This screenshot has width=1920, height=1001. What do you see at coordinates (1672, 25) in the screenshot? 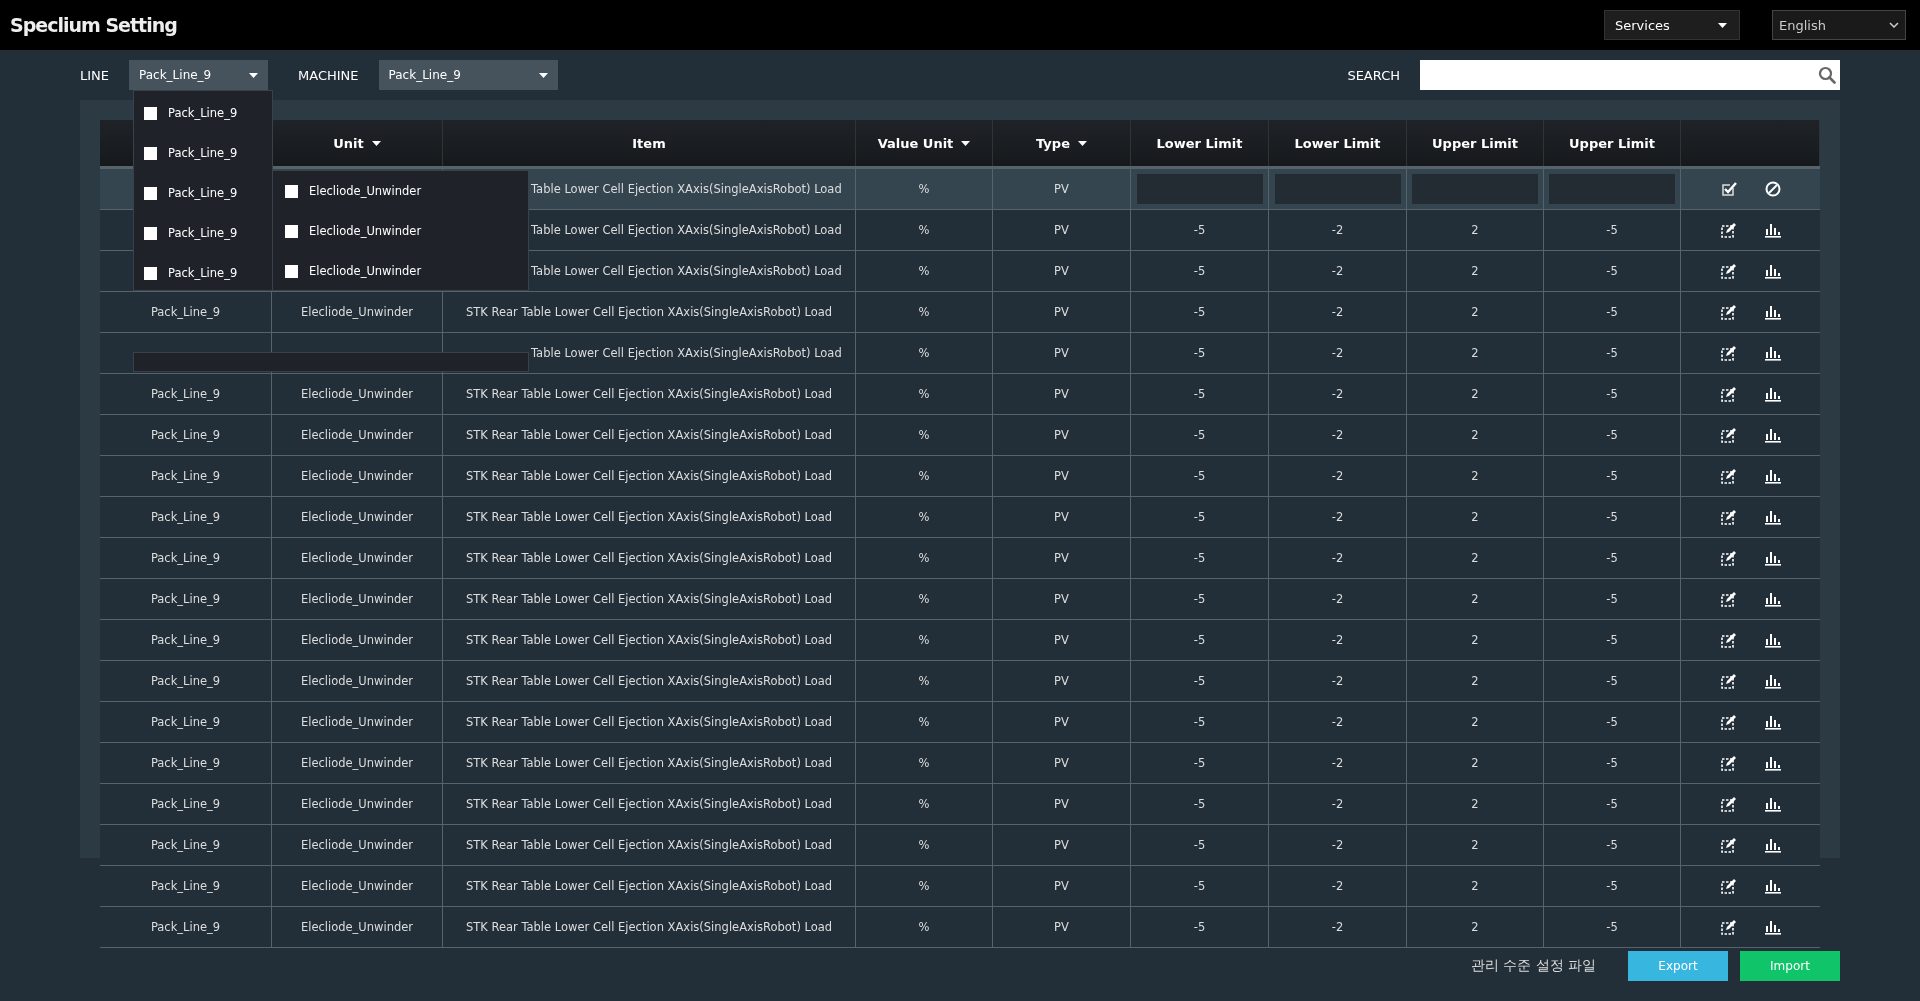
I see `services-dropdown: Services` at bounding box center [1672, 25].